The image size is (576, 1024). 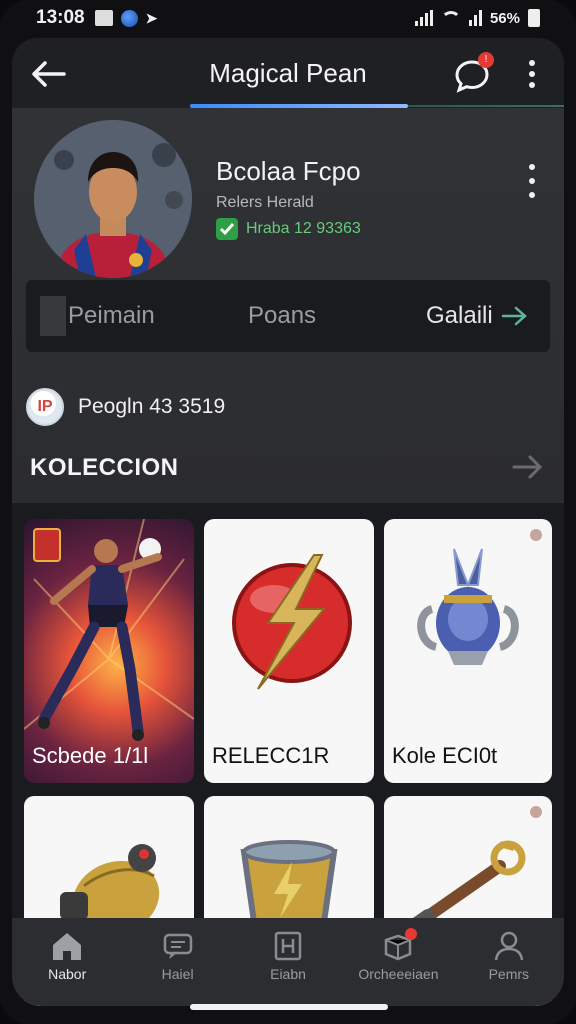 I want to click on notification-icon, so click(x=103, y=18).